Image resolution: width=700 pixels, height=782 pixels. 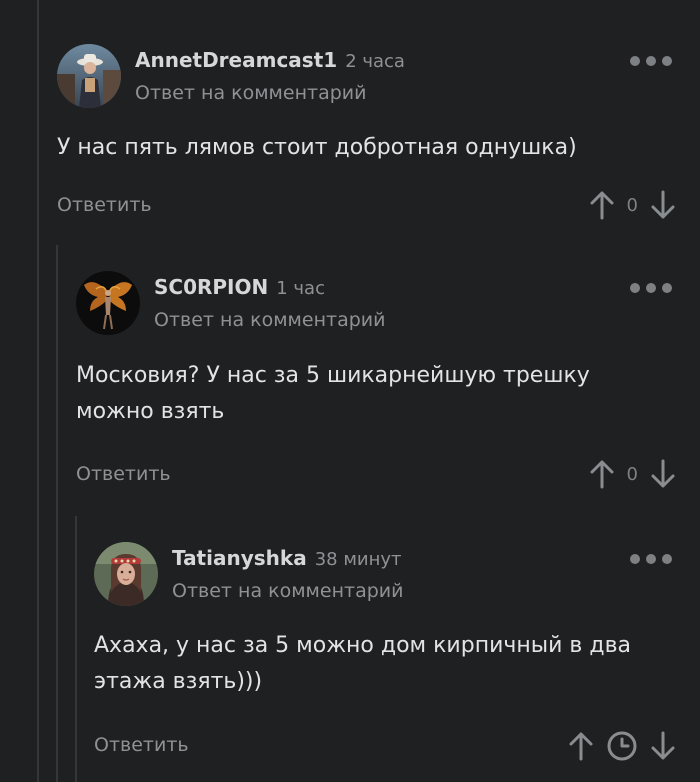 What do you see at coordinates (300, 288) in the screenshot?
I see `comment-time: 1 час` at bounding box center [300, 288].